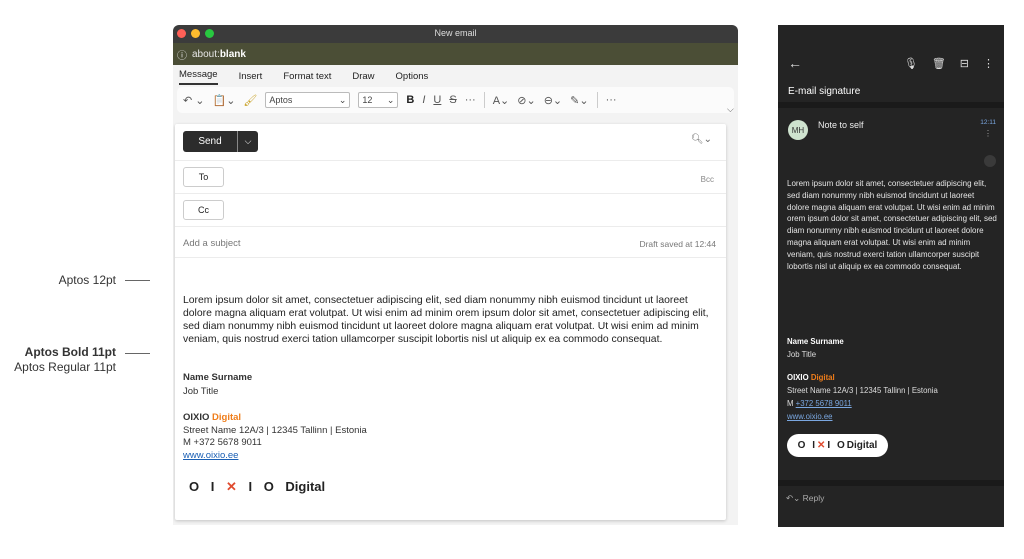 Image resolution: width=1024 pixels, height=559 pixels. Describe the element at coordinates (450, 257) in the screenshot. I see `body-divider` at that location.